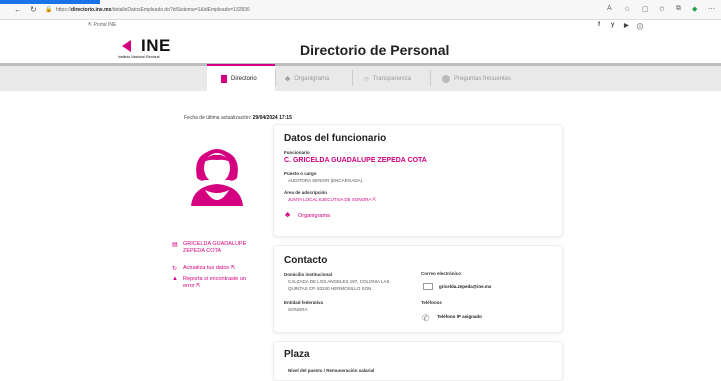 The width and height of the screenshot is (721, 381). Describe the element at coordinates (306, 260) in the screenshot. I see `contacto-title: Contacto` at that location.